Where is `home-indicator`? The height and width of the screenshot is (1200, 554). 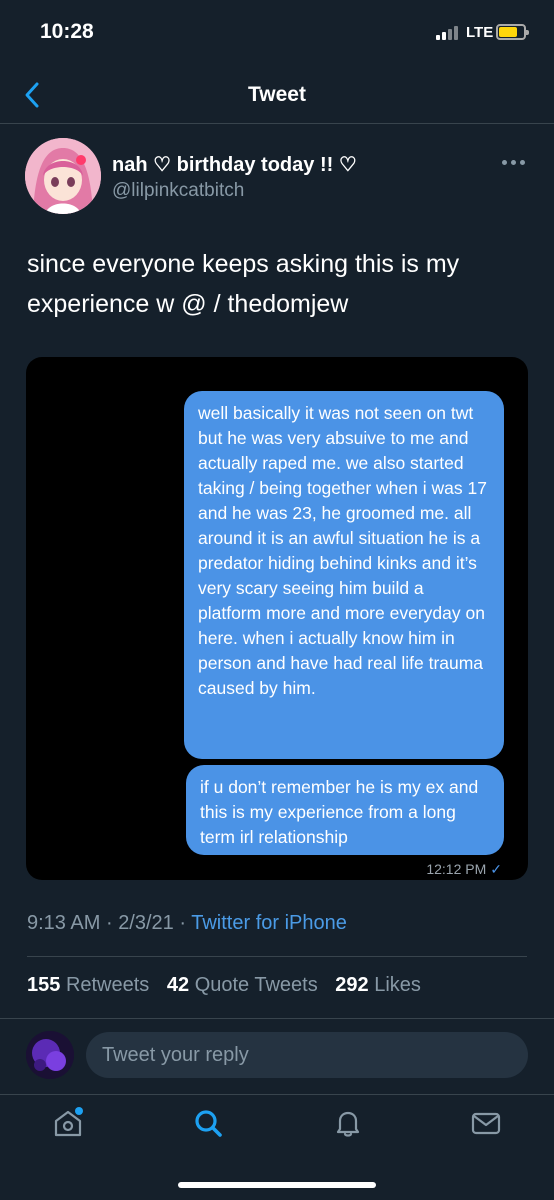
home-indicator is located at coordinates (277, 1185).